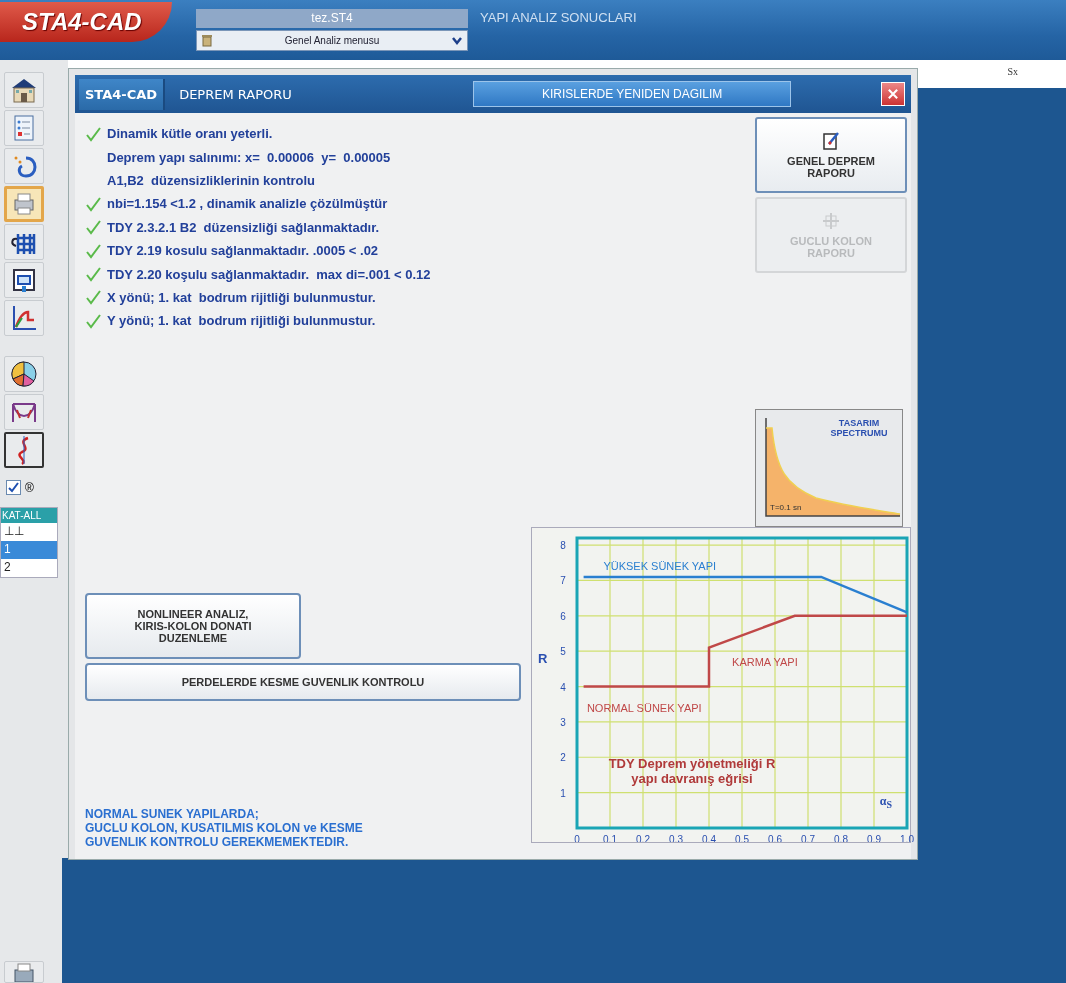  What do you see at coordinates (303, 682) in the screenshot?
I see `action-button: PERDELERDE KESME GUVENLIK KONTROLU` at bounding box center [303, 682].